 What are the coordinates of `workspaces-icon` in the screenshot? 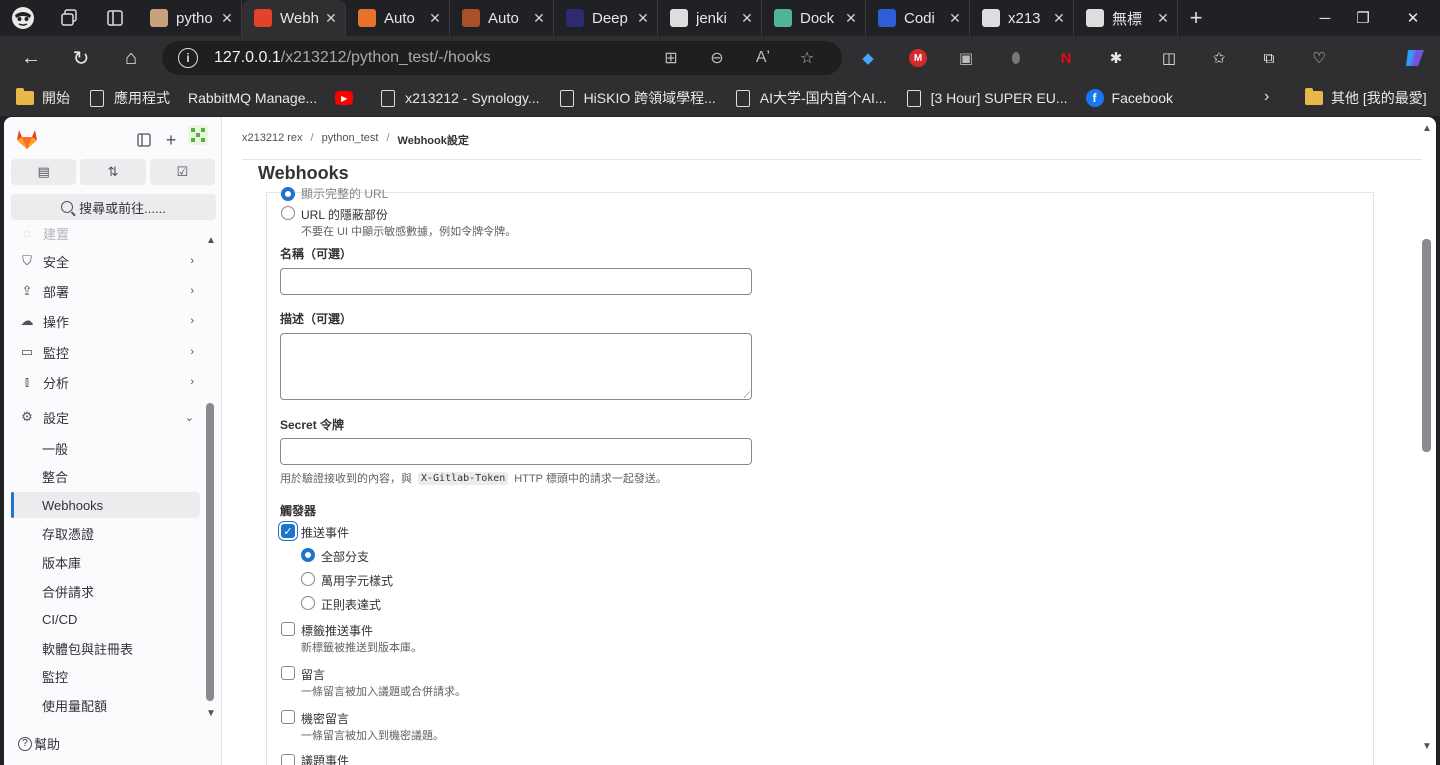 It's located at (69, 18).